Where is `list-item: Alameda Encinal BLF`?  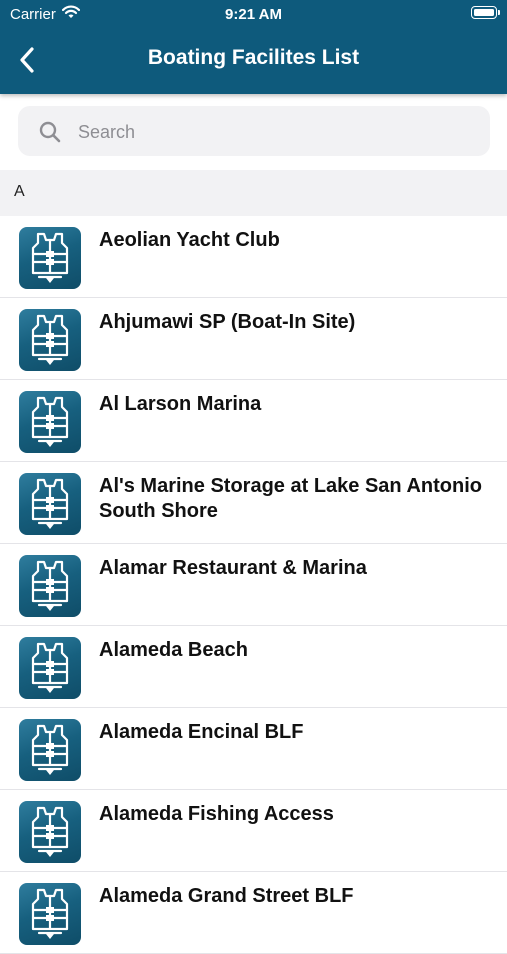 list-item: Alameda Encinal BLF is located at coordinates (253, 749).